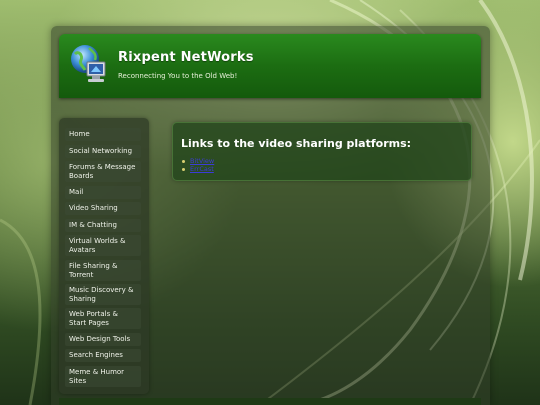 This screenshot has width=540, height=405. Describe the element at coordinates (202, 161) in the screenshot. I see `link-bitview: BitView` at that location.